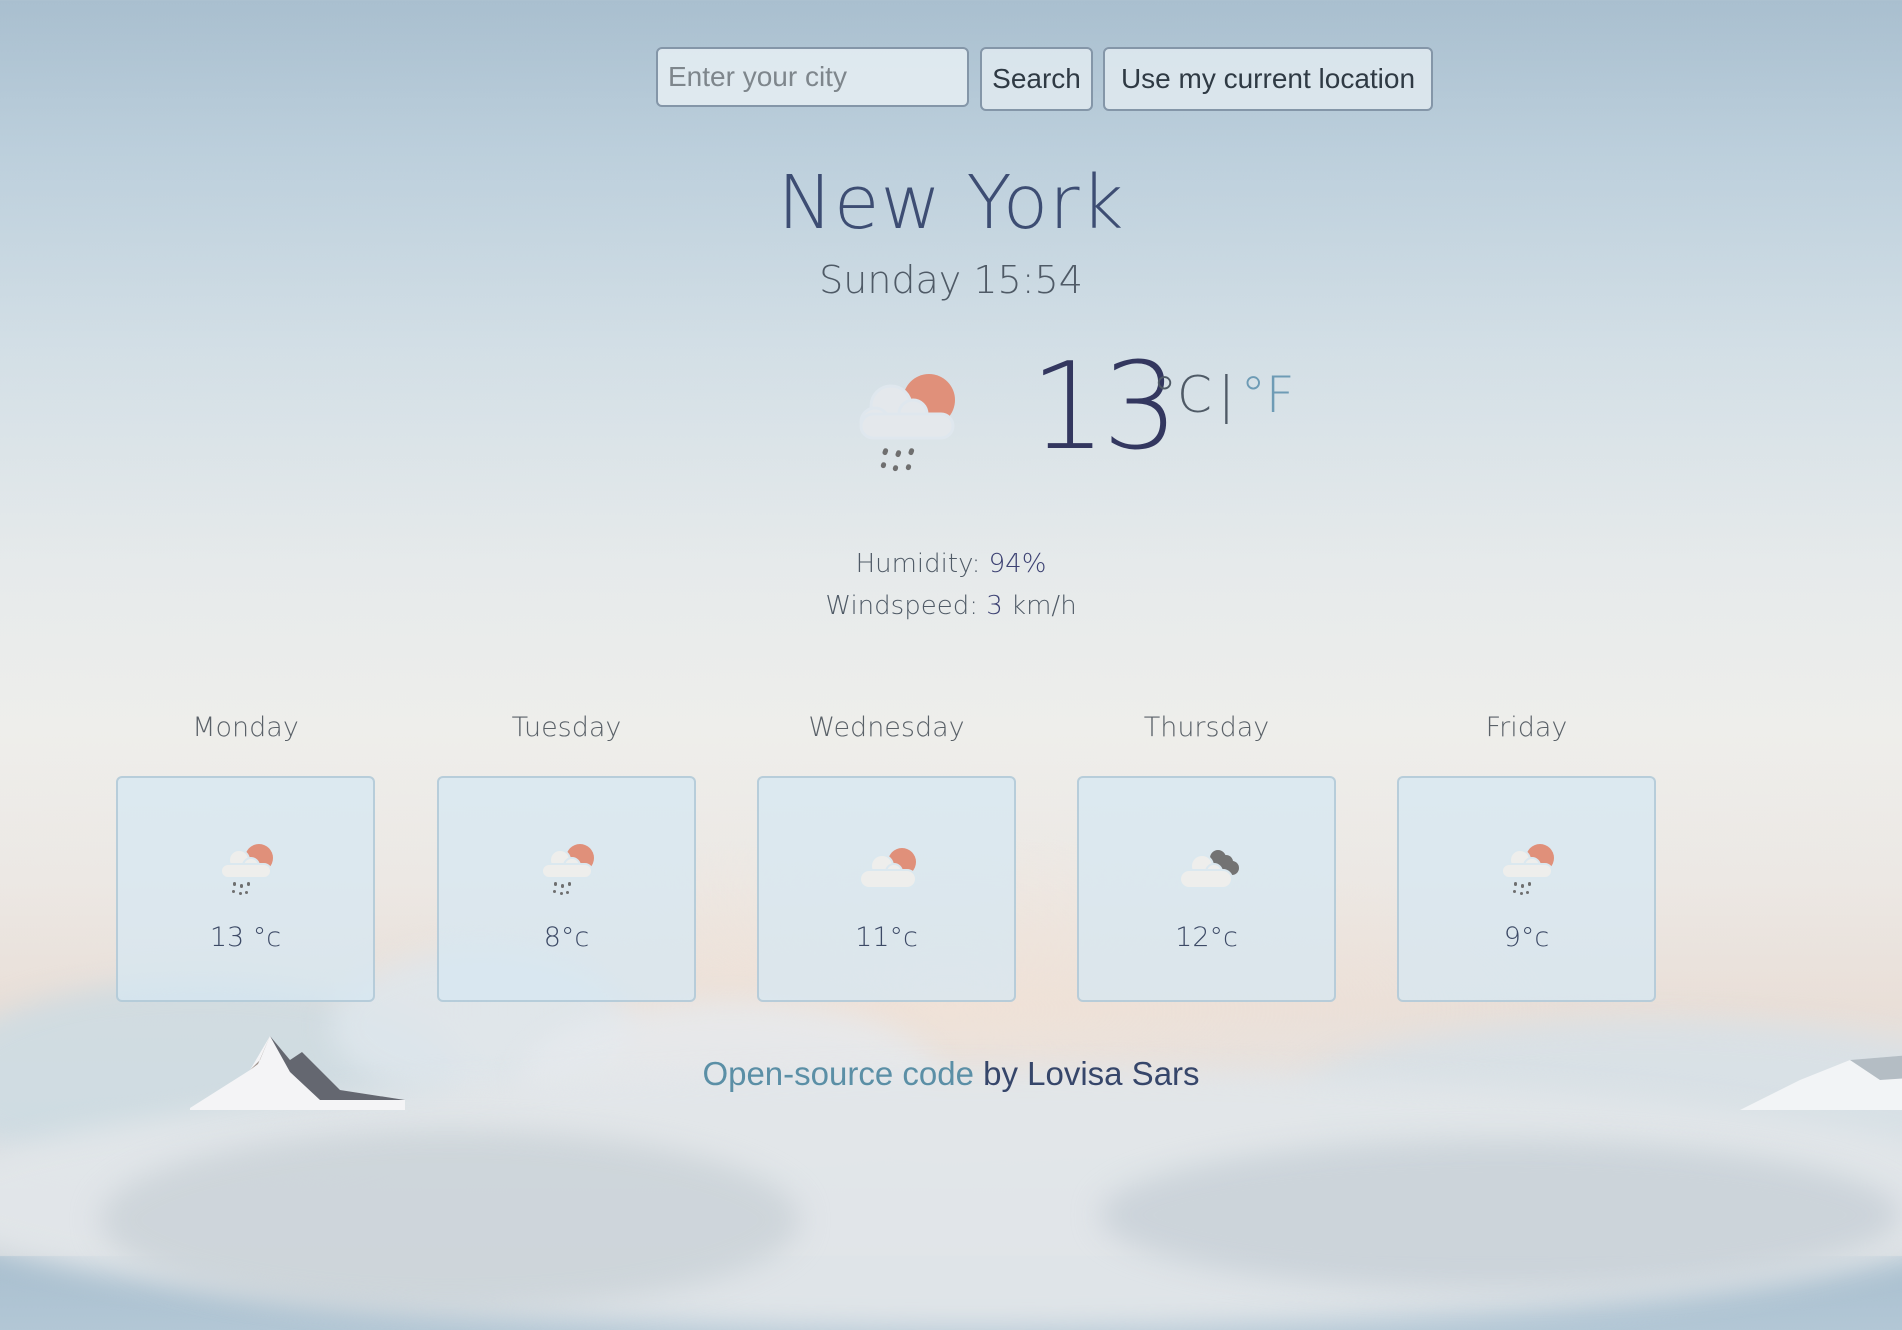  Describe the element at coordinates (1206, 937) in the screenshot. I see `forecast-temperature: 12°c` at that location.